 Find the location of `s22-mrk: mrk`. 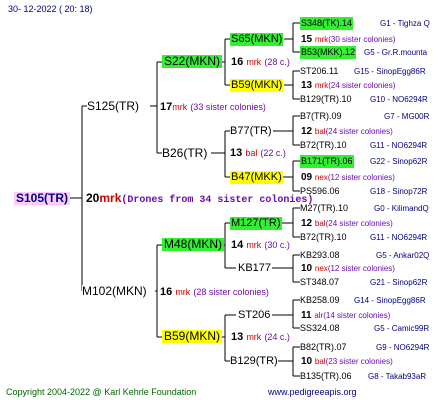

s22-mrk: mrk is located at coordinates (254, 62).